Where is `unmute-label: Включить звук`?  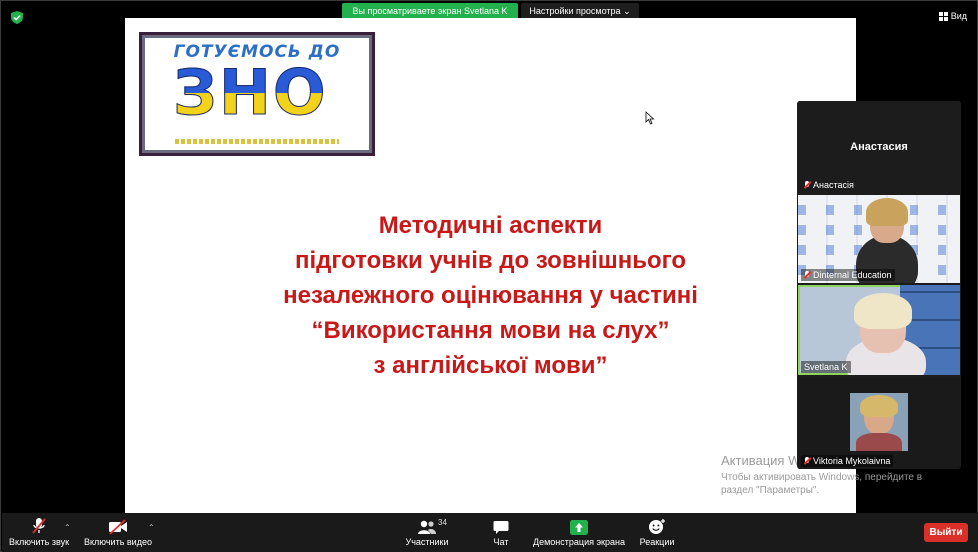 unmute-label: Включить звук is located at coordinates (39, 542).